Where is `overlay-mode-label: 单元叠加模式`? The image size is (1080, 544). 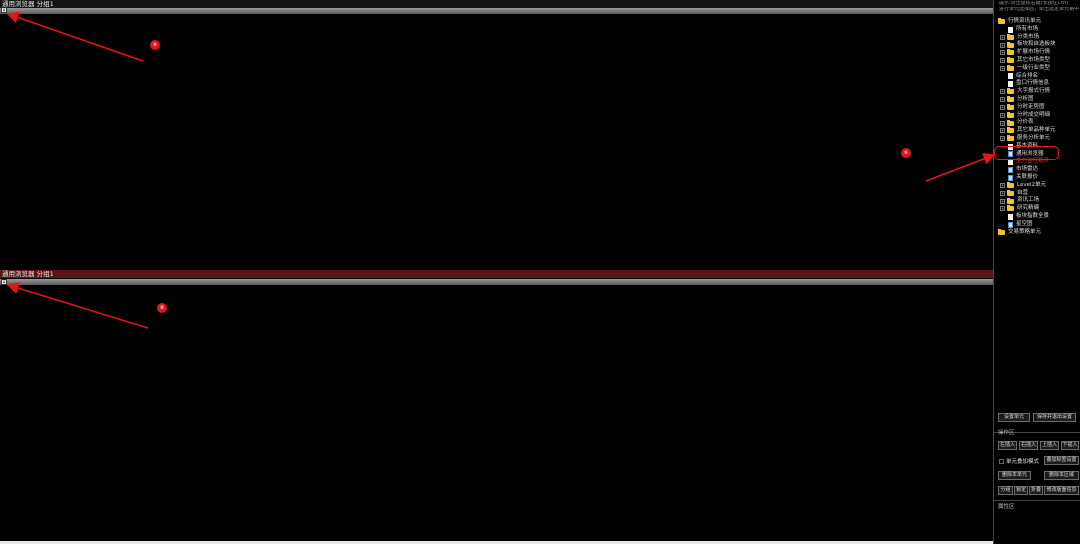
overlay-mode-label: 单元叠加模式 is located at coordinates (1023, 462).